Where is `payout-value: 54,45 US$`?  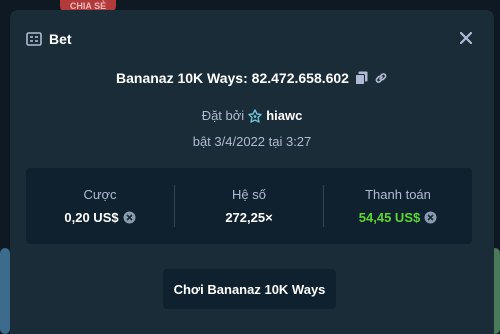
payout-value: 54,45 US$ is located at coordinates (398, 217).